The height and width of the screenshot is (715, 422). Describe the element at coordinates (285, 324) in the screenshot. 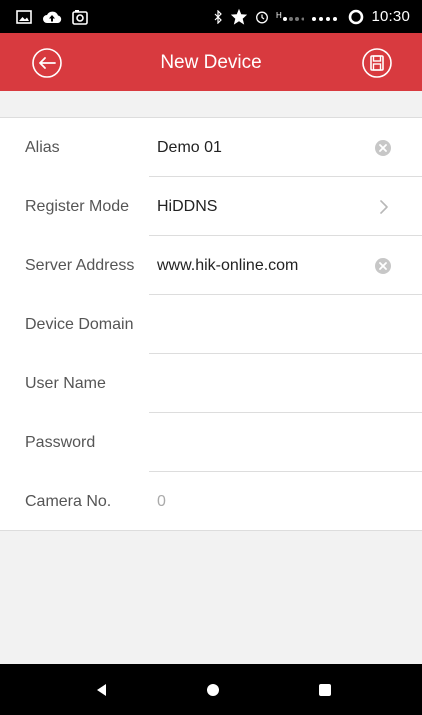

I see `device-domain-field` at that location.